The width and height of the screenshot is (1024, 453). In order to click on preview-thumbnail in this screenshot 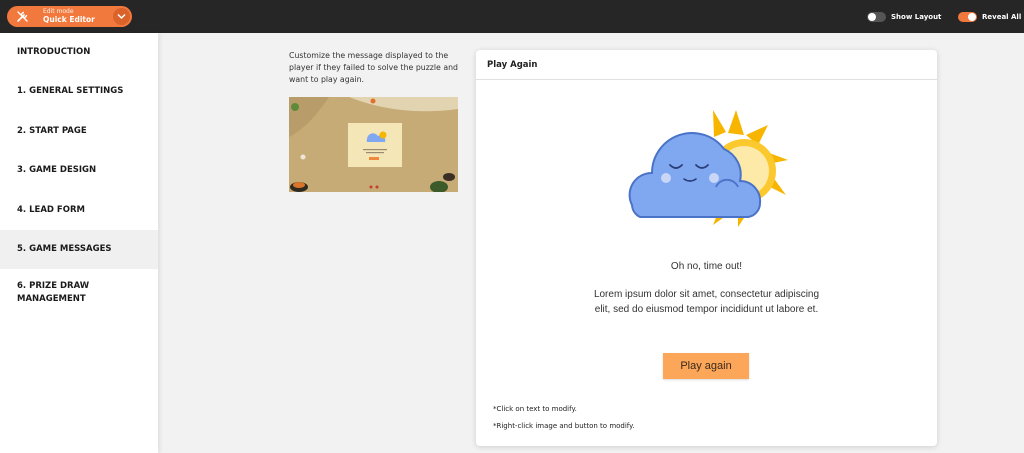, I will do `click(373, 144)`.